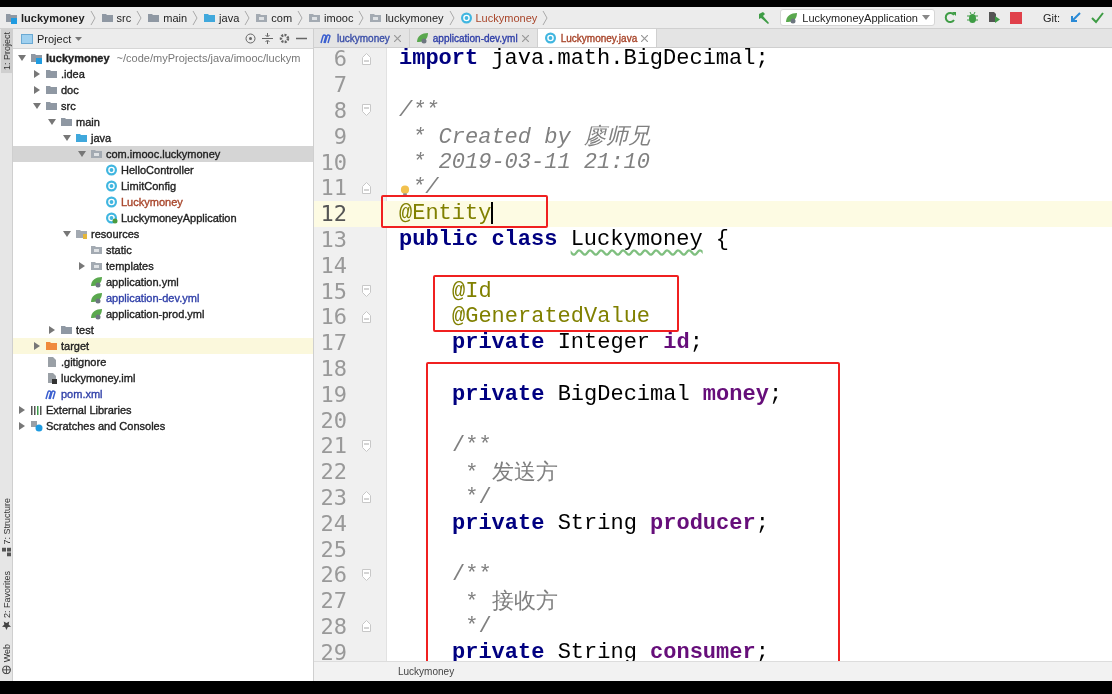 The width and height of the screenshot is (1112, 694). What do you see at coordinates (167, 17) in the screenshot?
I see `breadcrumb-item: main` at bounding box center [167, 17].